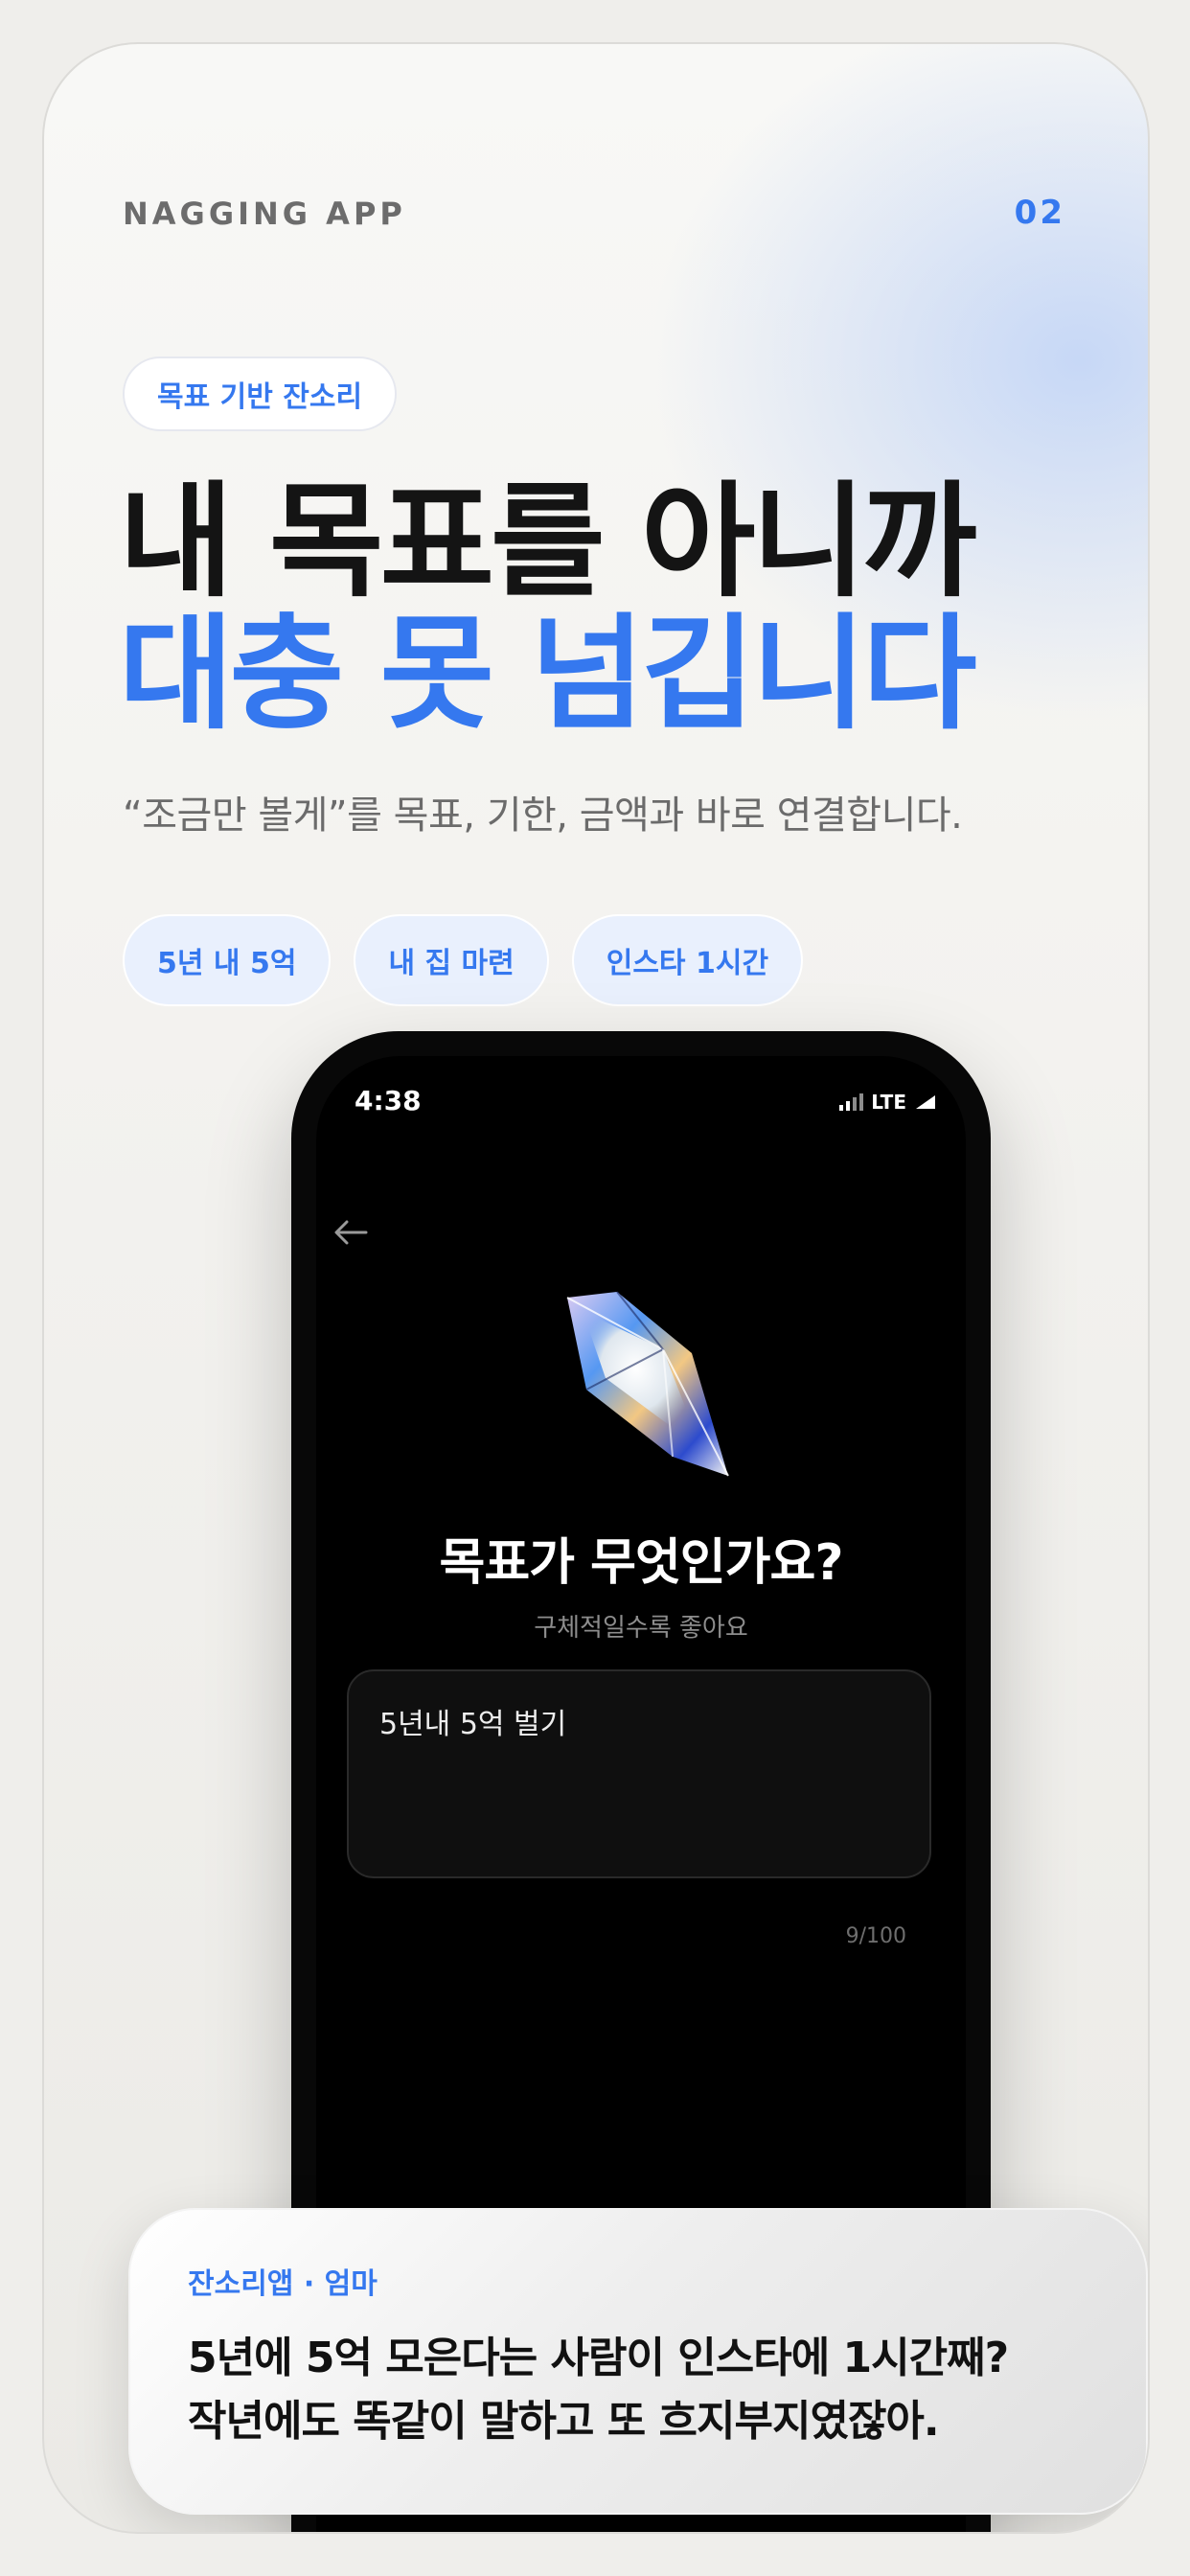 The image size is (1190, 2576). What do you see at coordinates (228, 960) in the screenshot?
I see `chip-goal: 5년 내 5억` at bounding box center [228, 960].